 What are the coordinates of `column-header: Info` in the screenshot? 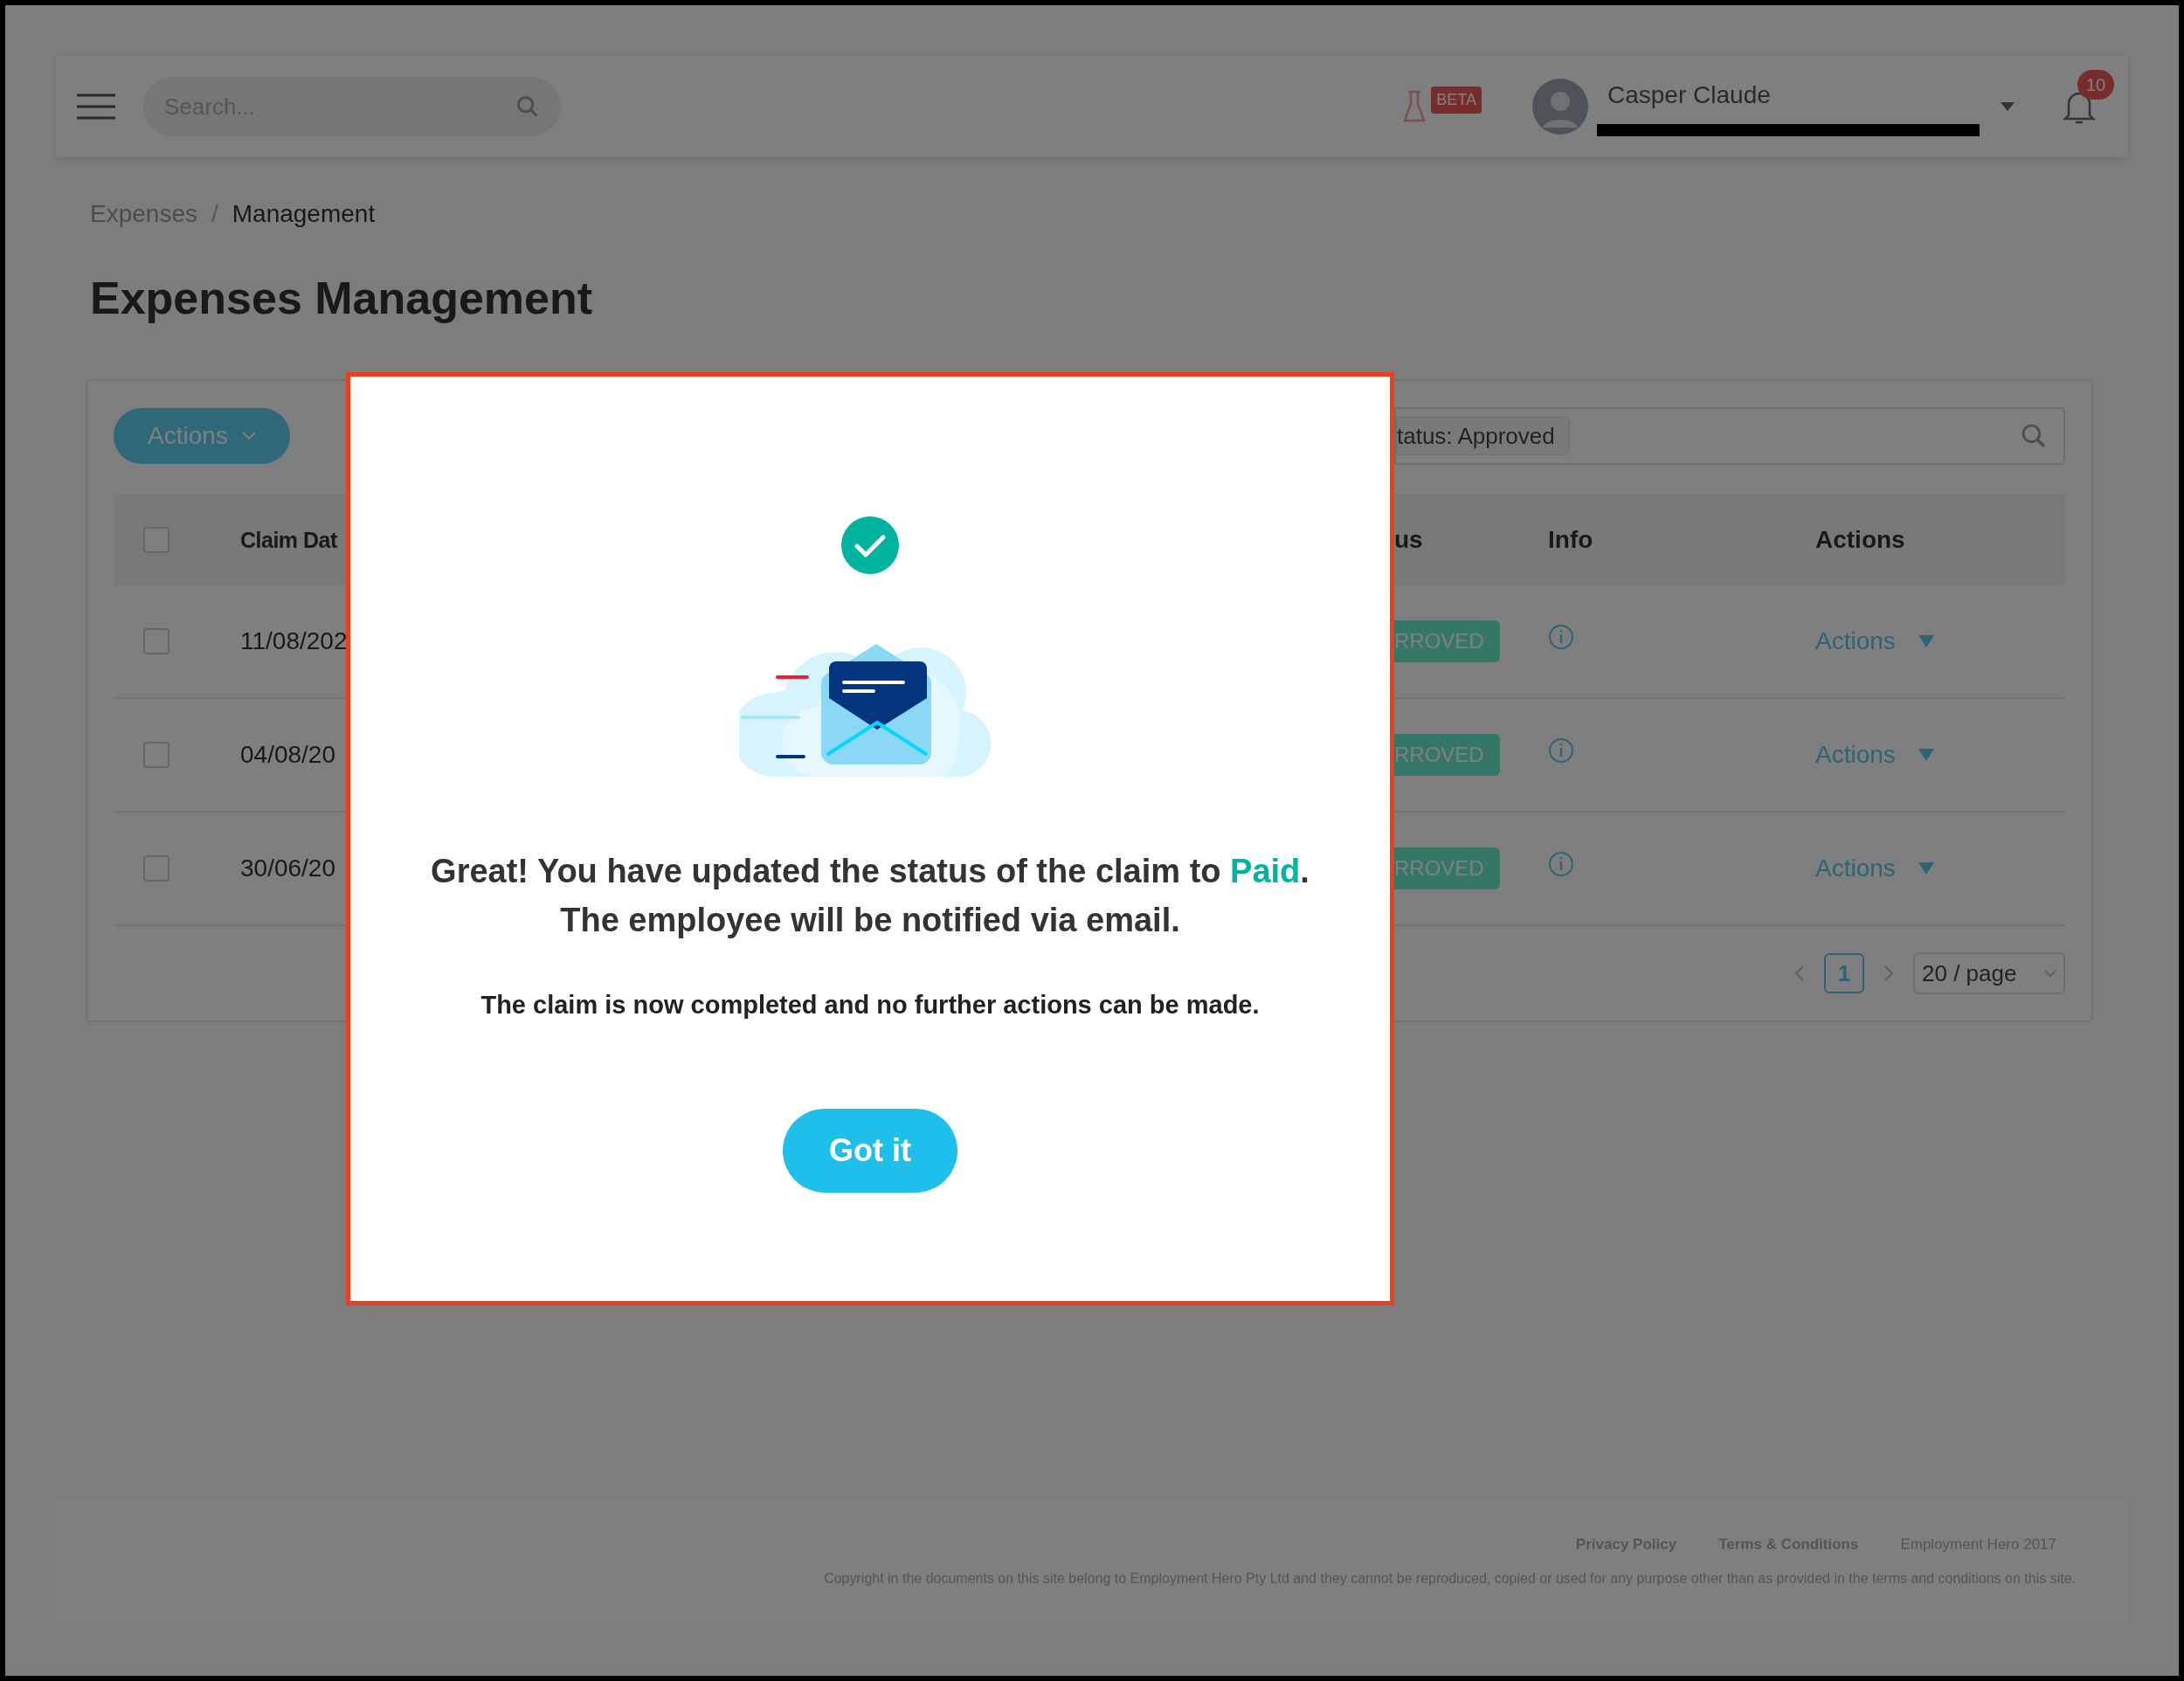 It's located at (1570, 540).